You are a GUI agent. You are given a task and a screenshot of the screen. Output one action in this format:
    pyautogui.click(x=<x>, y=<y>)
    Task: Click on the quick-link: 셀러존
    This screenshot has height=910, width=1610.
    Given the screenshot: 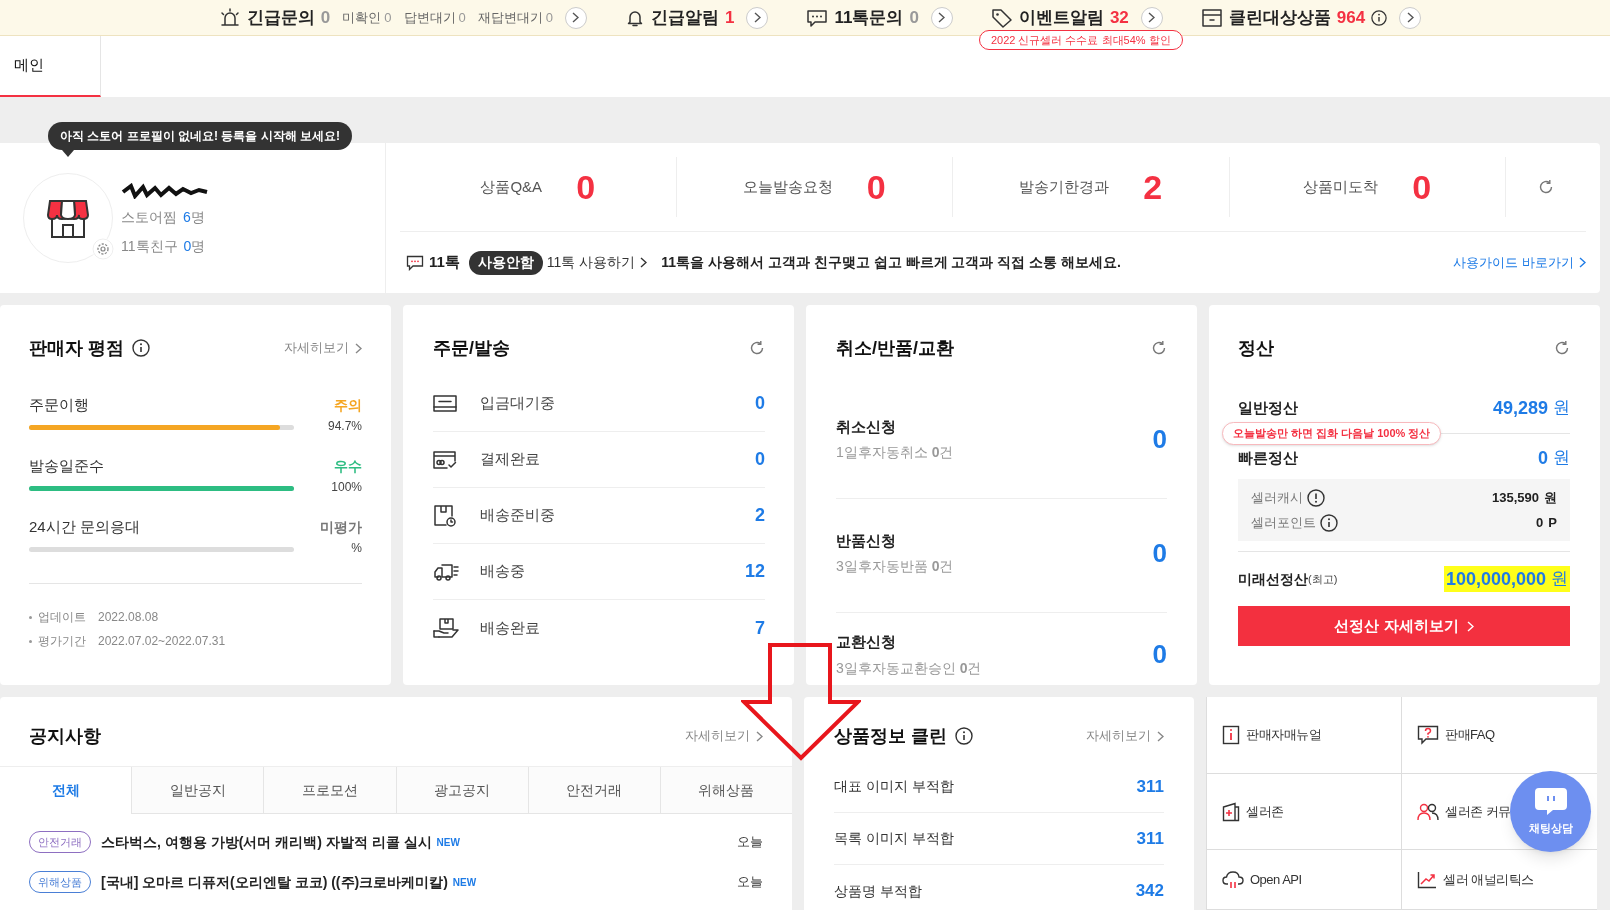 What is the action you would take?
    pyautogui.click(x=1304, y=812)
    